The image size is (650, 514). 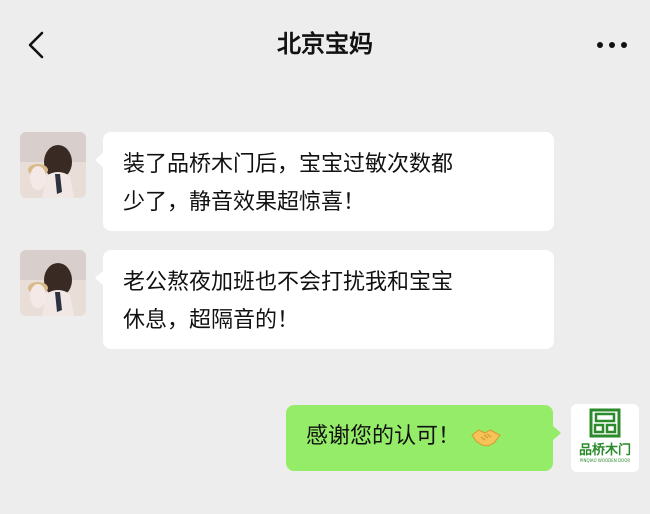 I want to click on brand-avatar: 品桥木门 PINQIAO WOODEN DOOR, so click(x=605, y=438).